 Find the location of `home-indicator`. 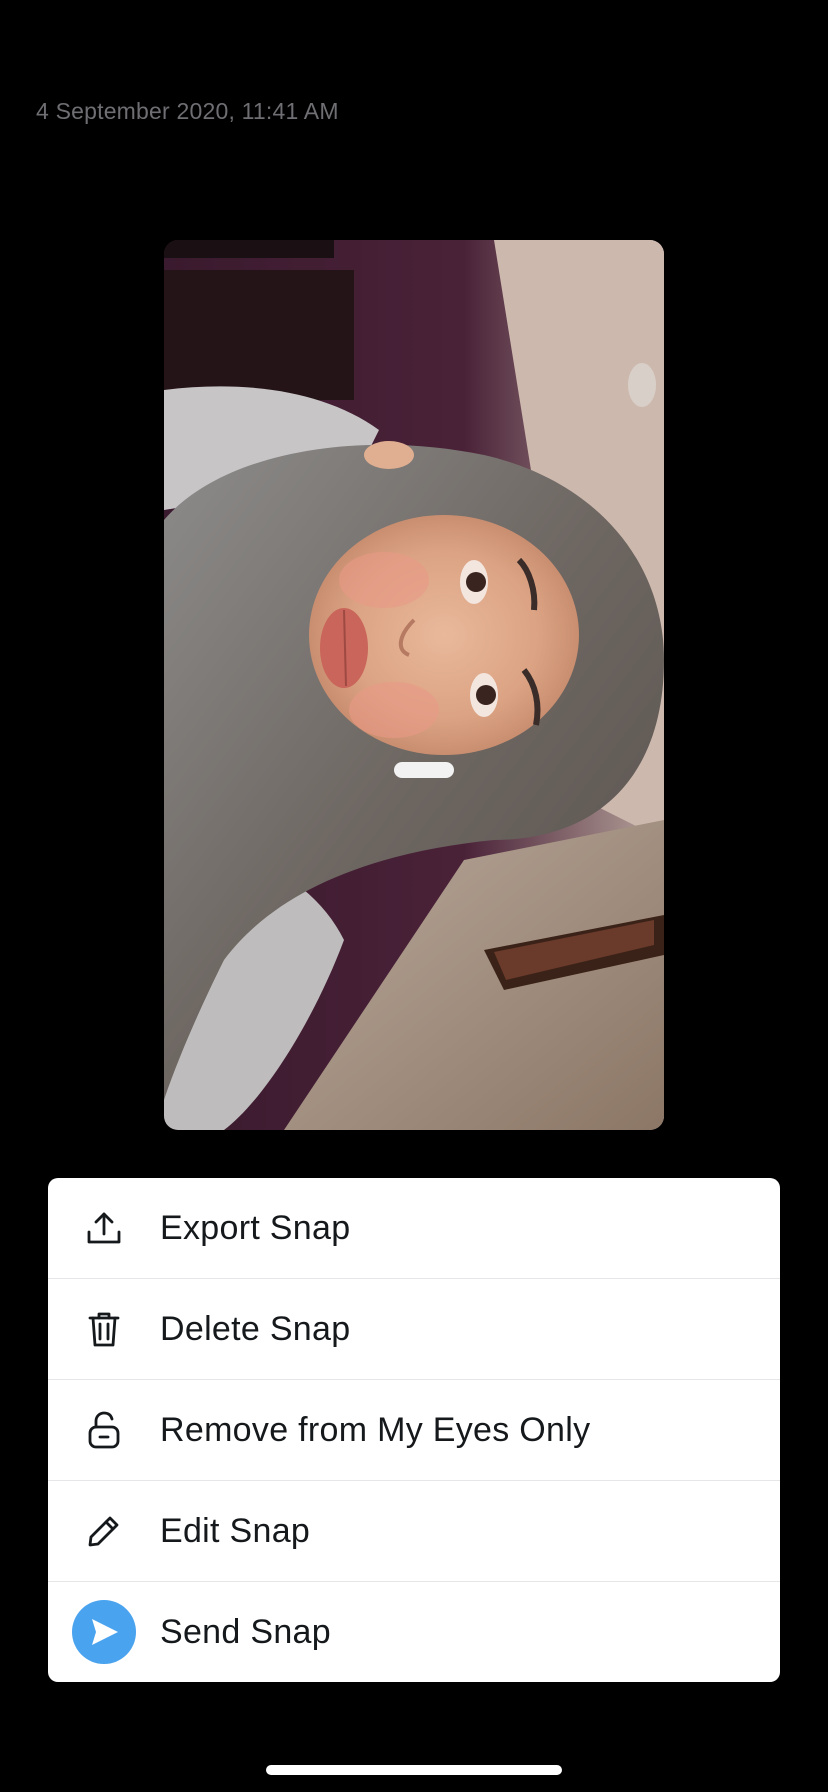

home-indicator is located at coordinates (414, 1770).